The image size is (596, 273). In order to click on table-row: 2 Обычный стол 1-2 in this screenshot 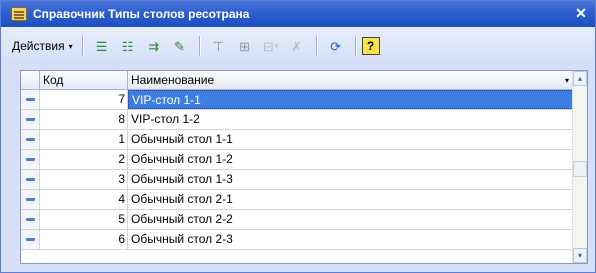, I will do `click(297, 160)`.